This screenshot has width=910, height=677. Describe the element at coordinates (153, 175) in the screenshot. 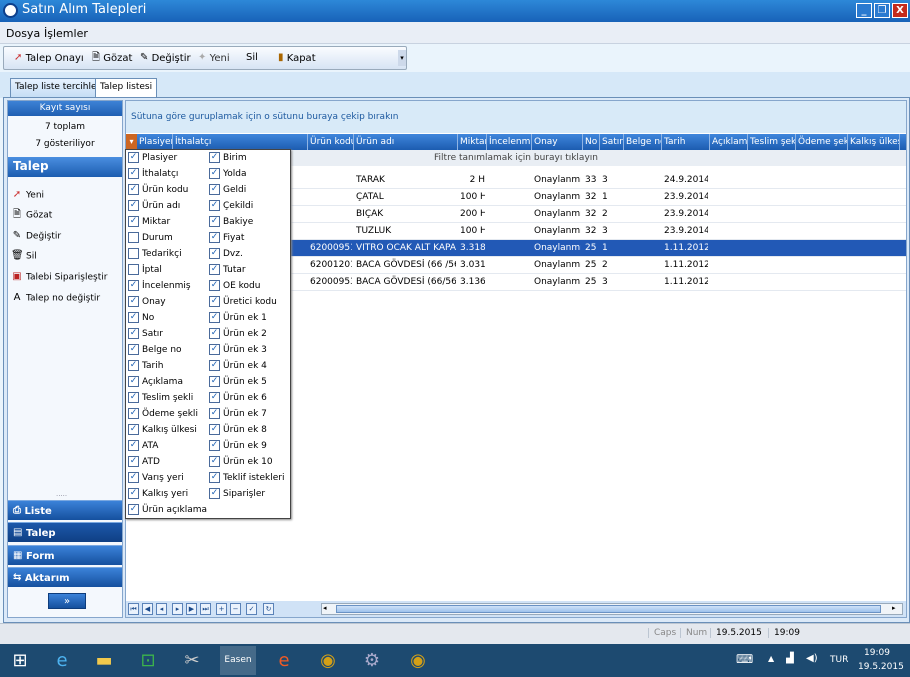

I see `column-toggle: ✓ İthalatçı` at that location.